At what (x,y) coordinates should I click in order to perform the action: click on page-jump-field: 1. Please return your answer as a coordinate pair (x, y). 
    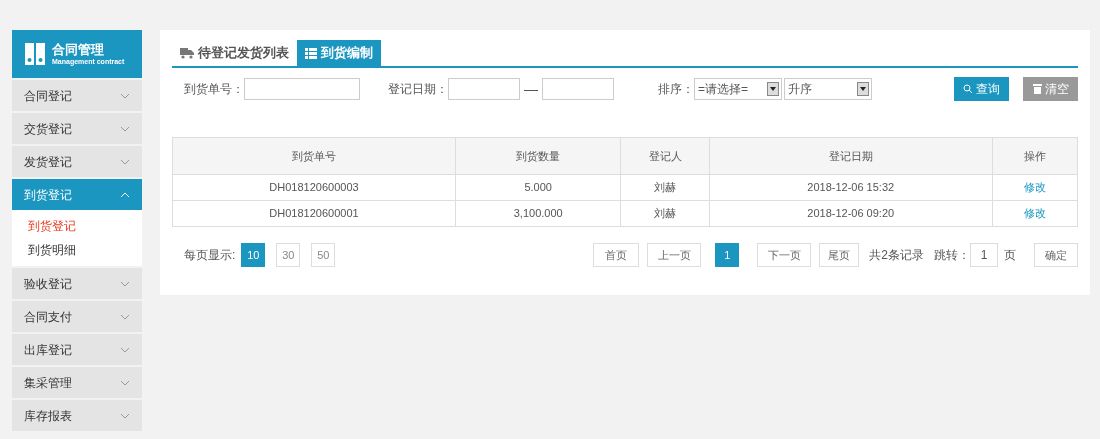
    Looking at the image, I should click on (984, 255).